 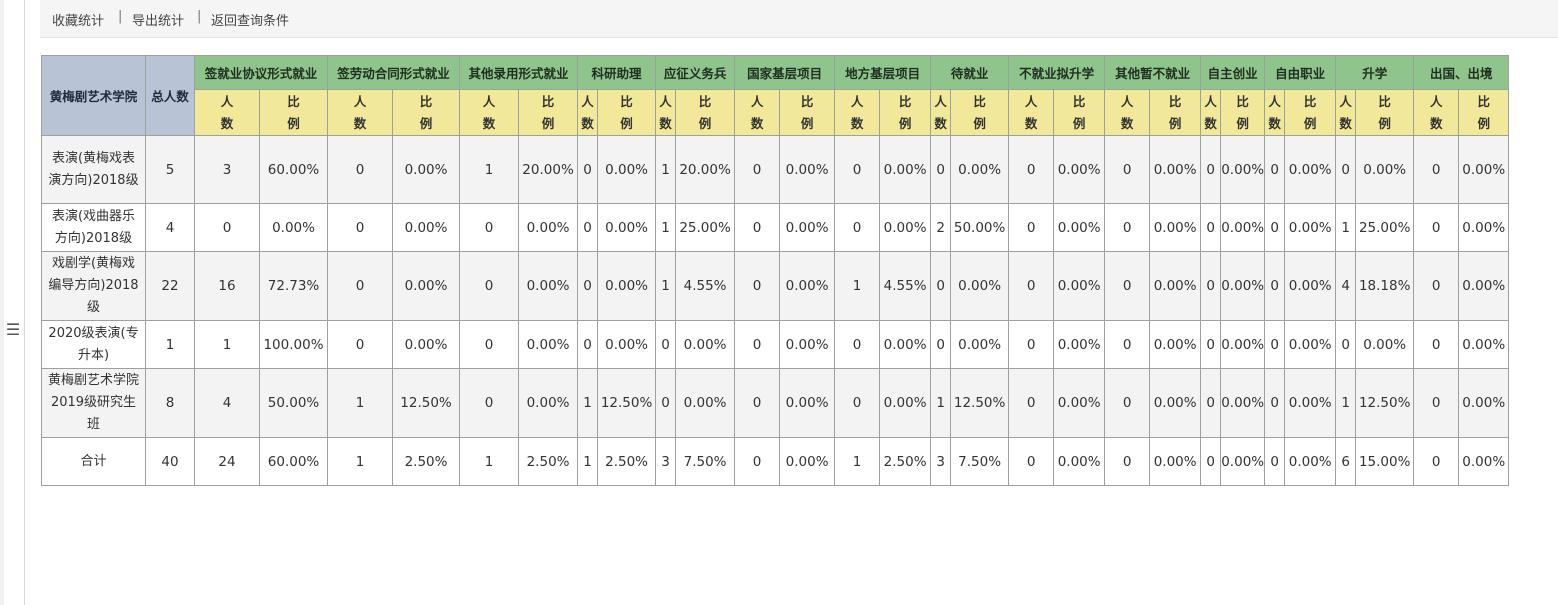 What do you see at coordinates (548, 169) in the screenshot?
I see `ratio-cell: 20.00%` at bounding box center [548, 169].